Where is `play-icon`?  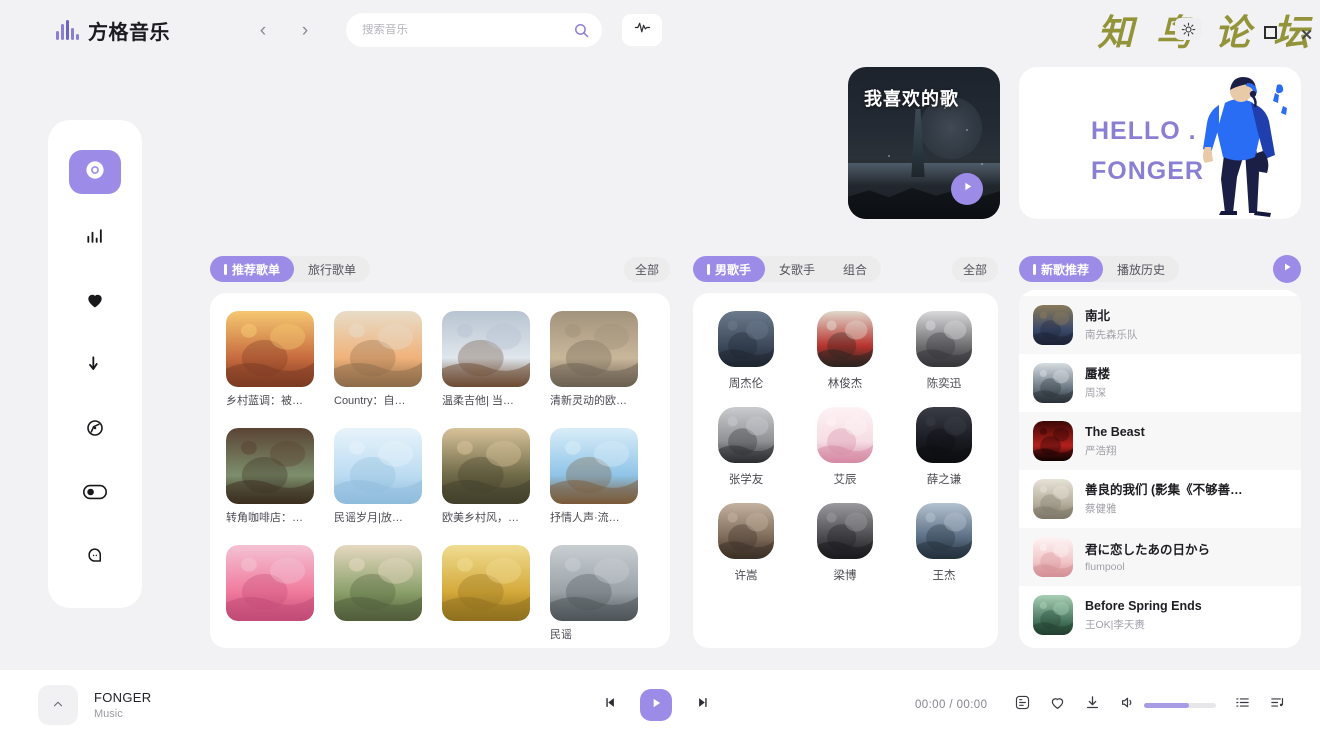
play-icon is located at coordinates (967, 189).